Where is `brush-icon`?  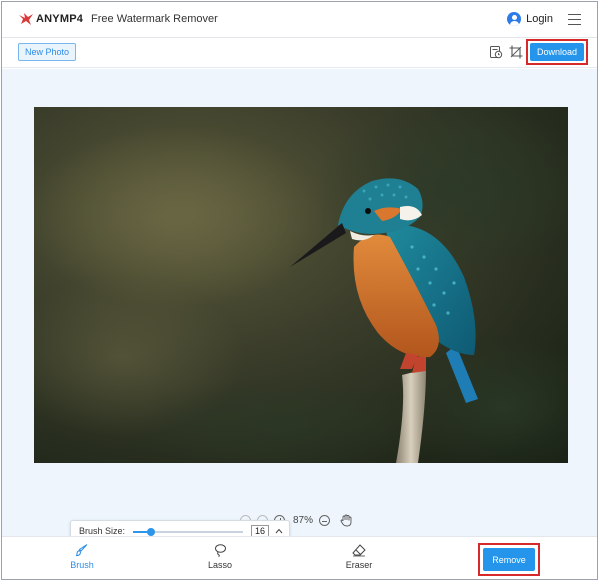
brush-icon is located at coordinates (81, 550).